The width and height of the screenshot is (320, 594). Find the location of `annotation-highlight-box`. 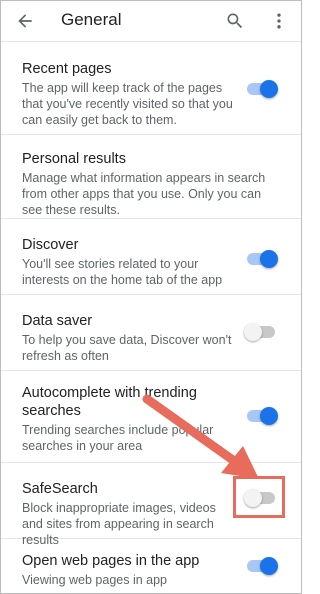

annotation-highlight-box is located at coordinates (259, 497).